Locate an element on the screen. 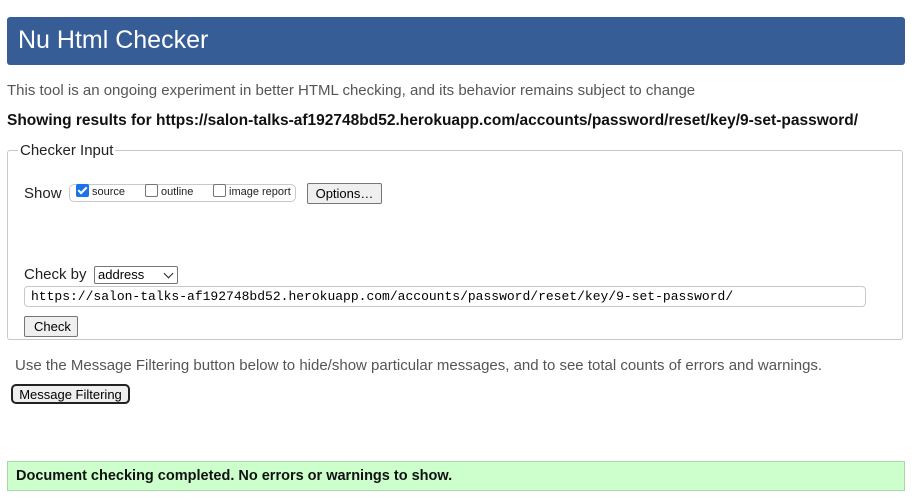 Image resolution: width=915 pixels, height=500 pixels. chevron-down-icon is located at coordinates (168, 273).